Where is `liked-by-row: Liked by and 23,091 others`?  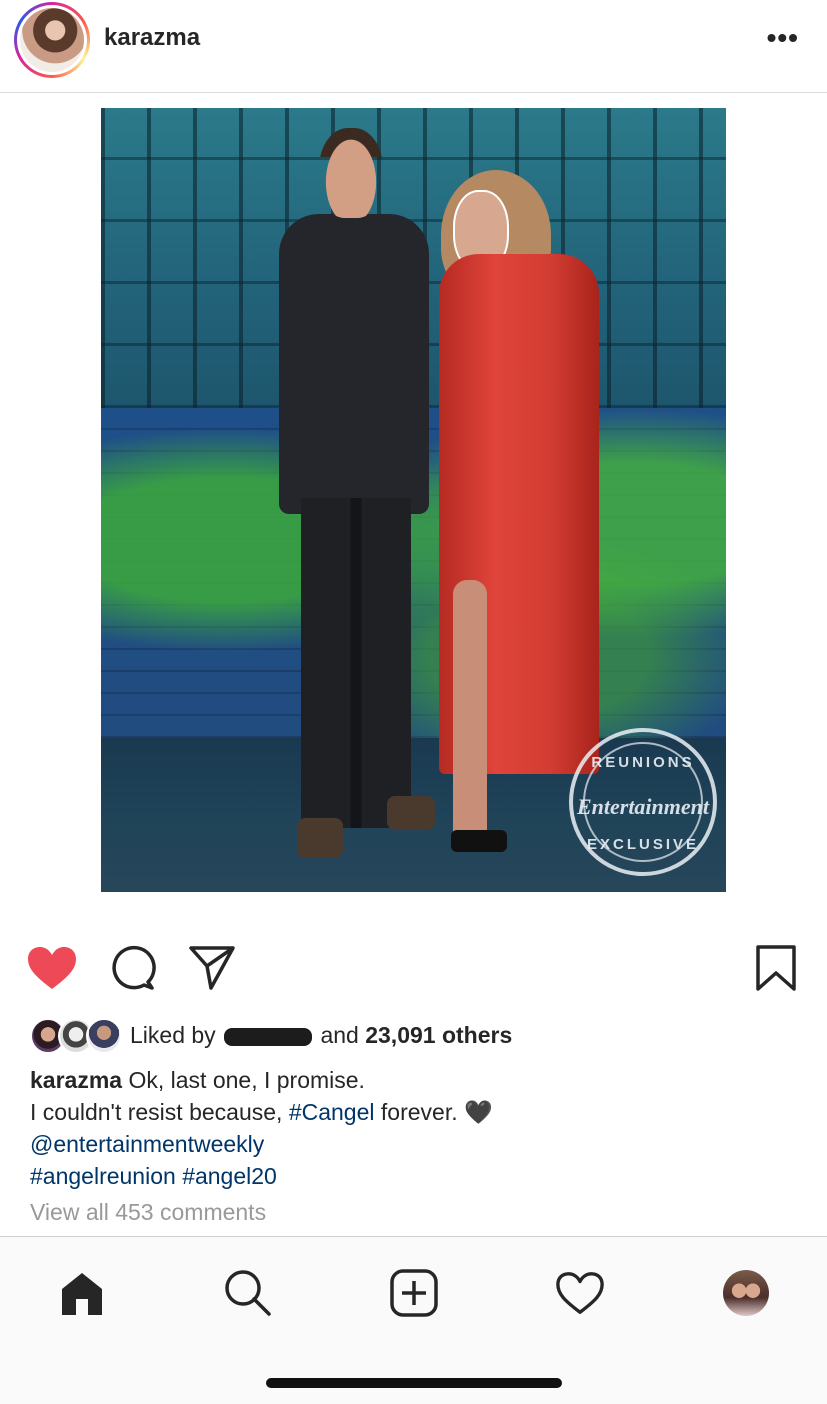
liked-by-row: Liked by and 23,091 others is located at coordinates (420, 1036).